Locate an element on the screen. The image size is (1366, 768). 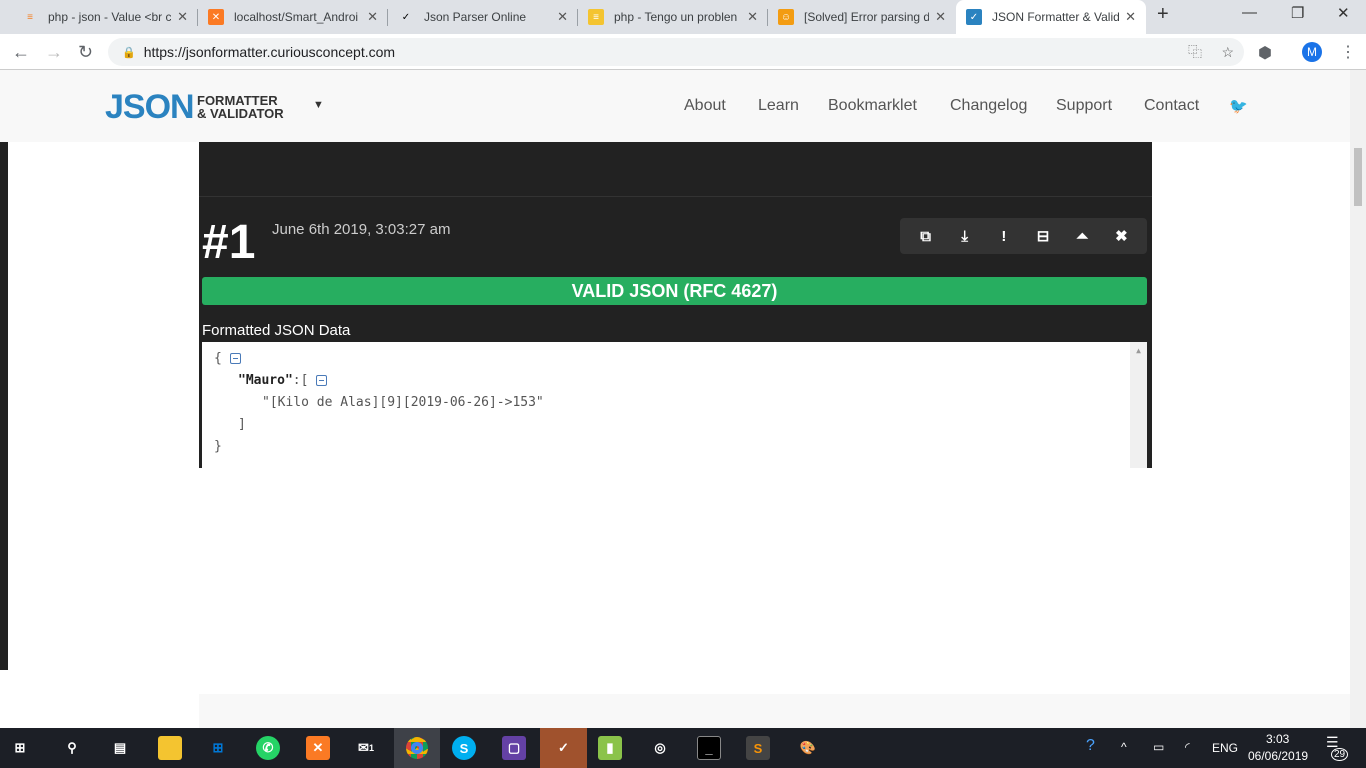
close-window-button: ✕ is located at coordinates (1343, 13).